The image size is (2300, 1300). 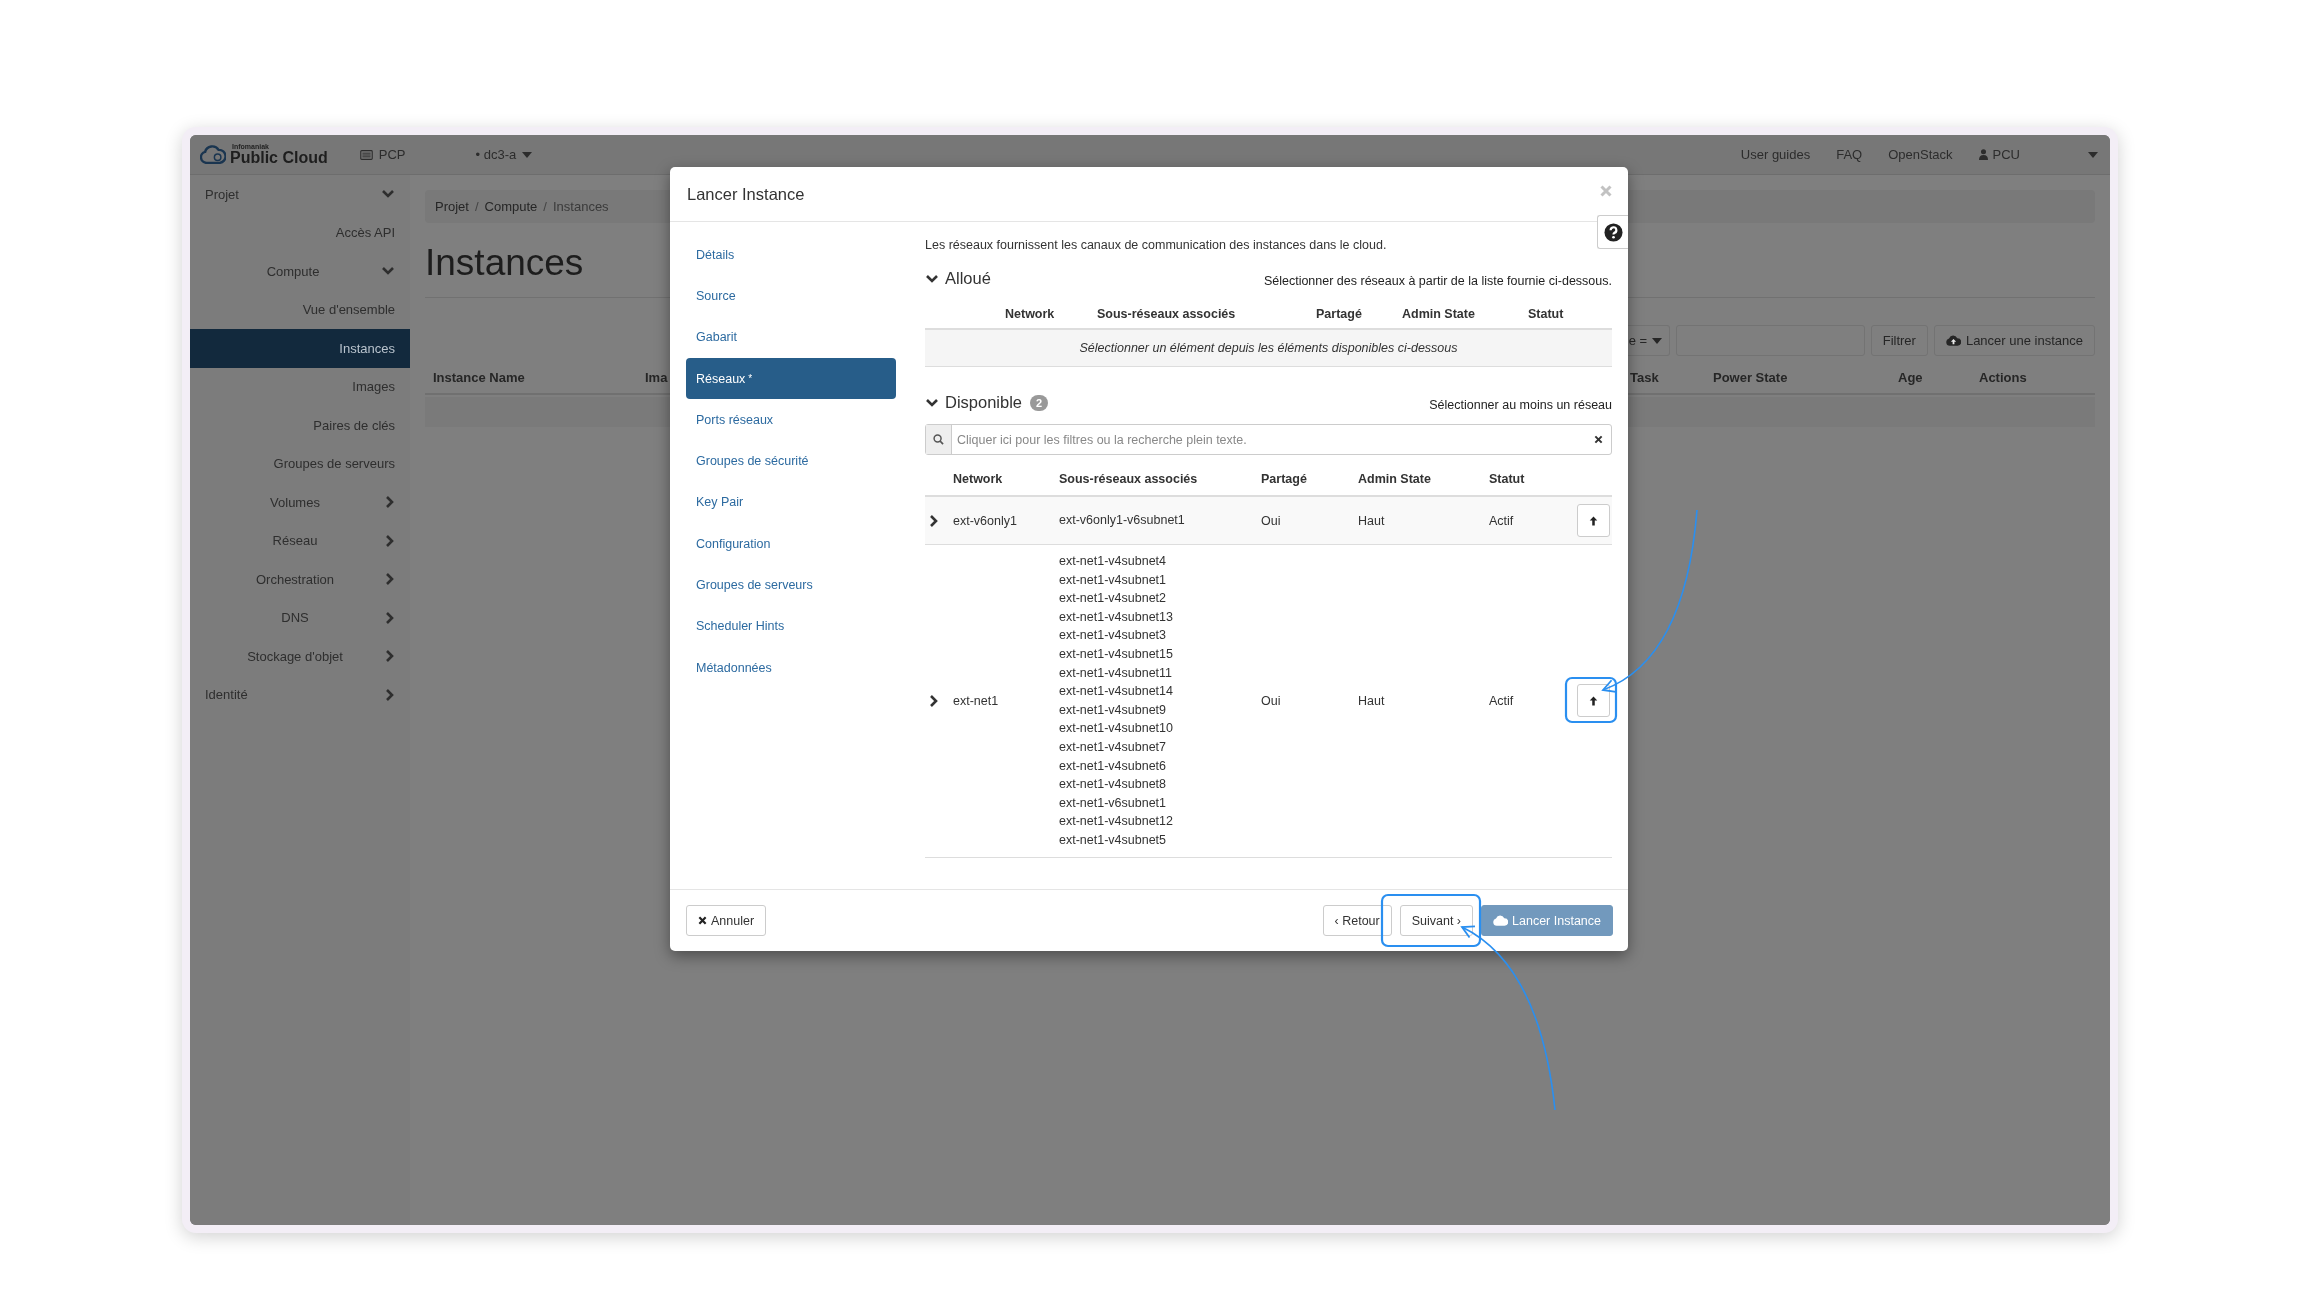 What do you see at coordinates (300, 502) in the screenshot?
I see `sidebar-group: Volumes` at bounding box center [300, 502].